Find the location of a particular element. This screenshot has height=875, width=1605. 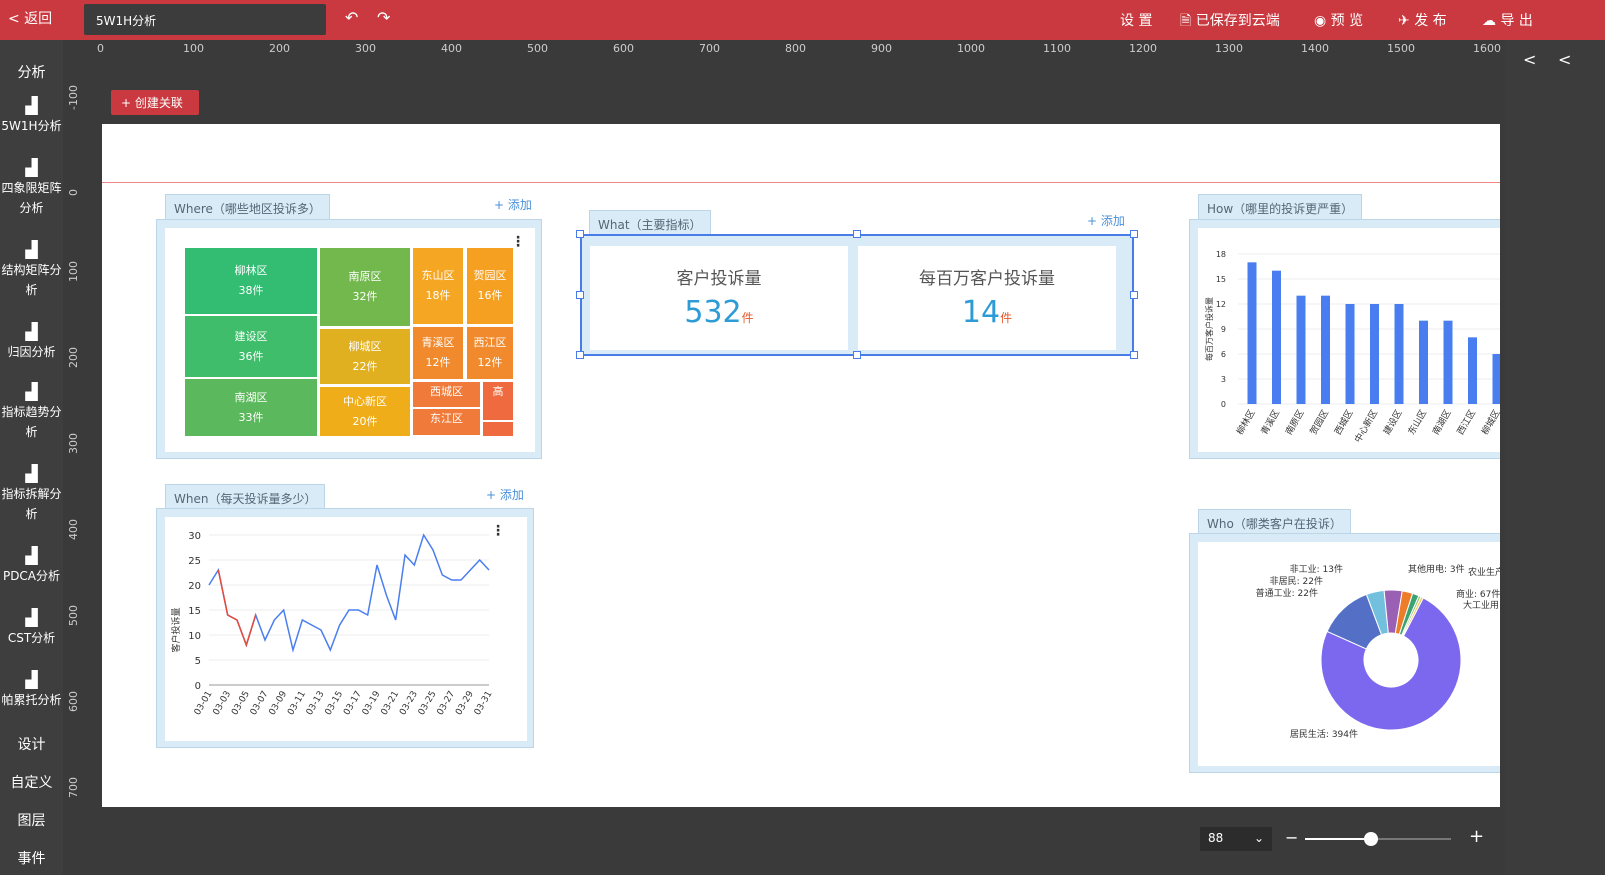

sidebar-section-events: 事件 is located at coordinates (31, 858).